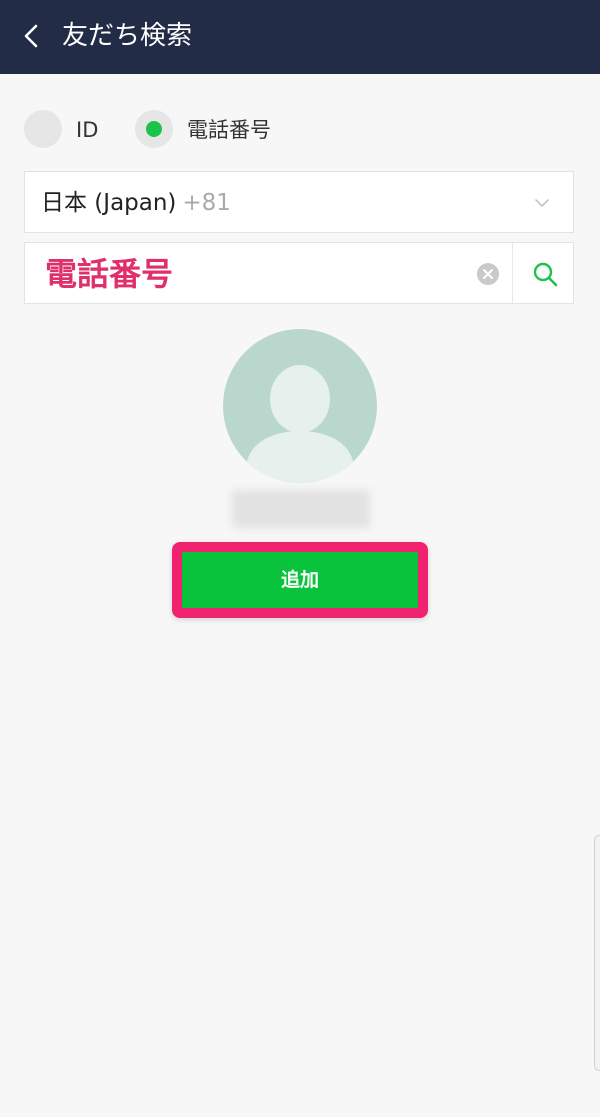 This screenshot has height=1117, width=600. Describe the element at coordinates (301, 509) in the screenshot. I see `user-display-name` at that location.